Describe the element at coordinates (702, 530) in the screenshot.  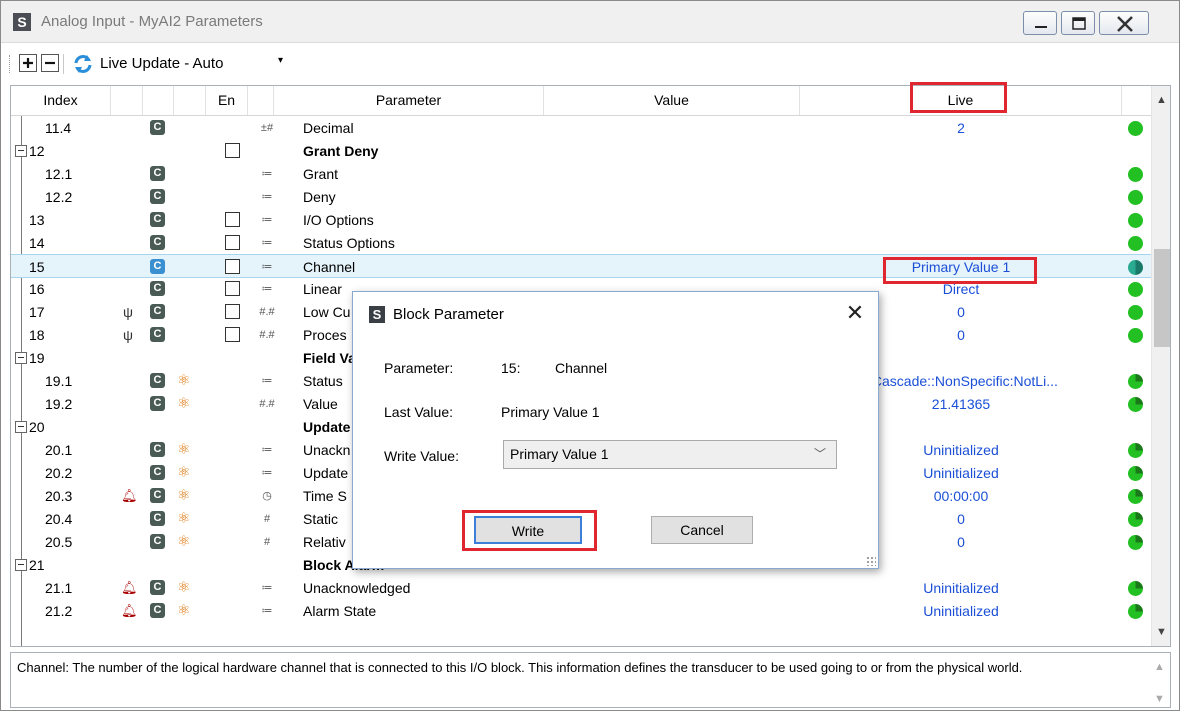
I see `cancel-button: Cancel` at that location.